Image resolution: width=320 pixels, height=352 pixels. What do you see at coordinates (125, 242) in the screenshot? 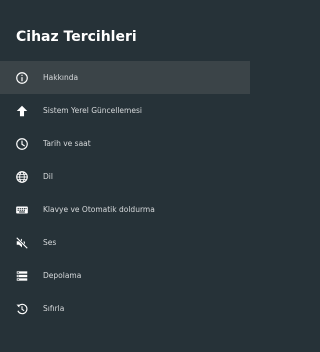
I see `menu-item-sound: Ses` at bounding box center [125, 242].